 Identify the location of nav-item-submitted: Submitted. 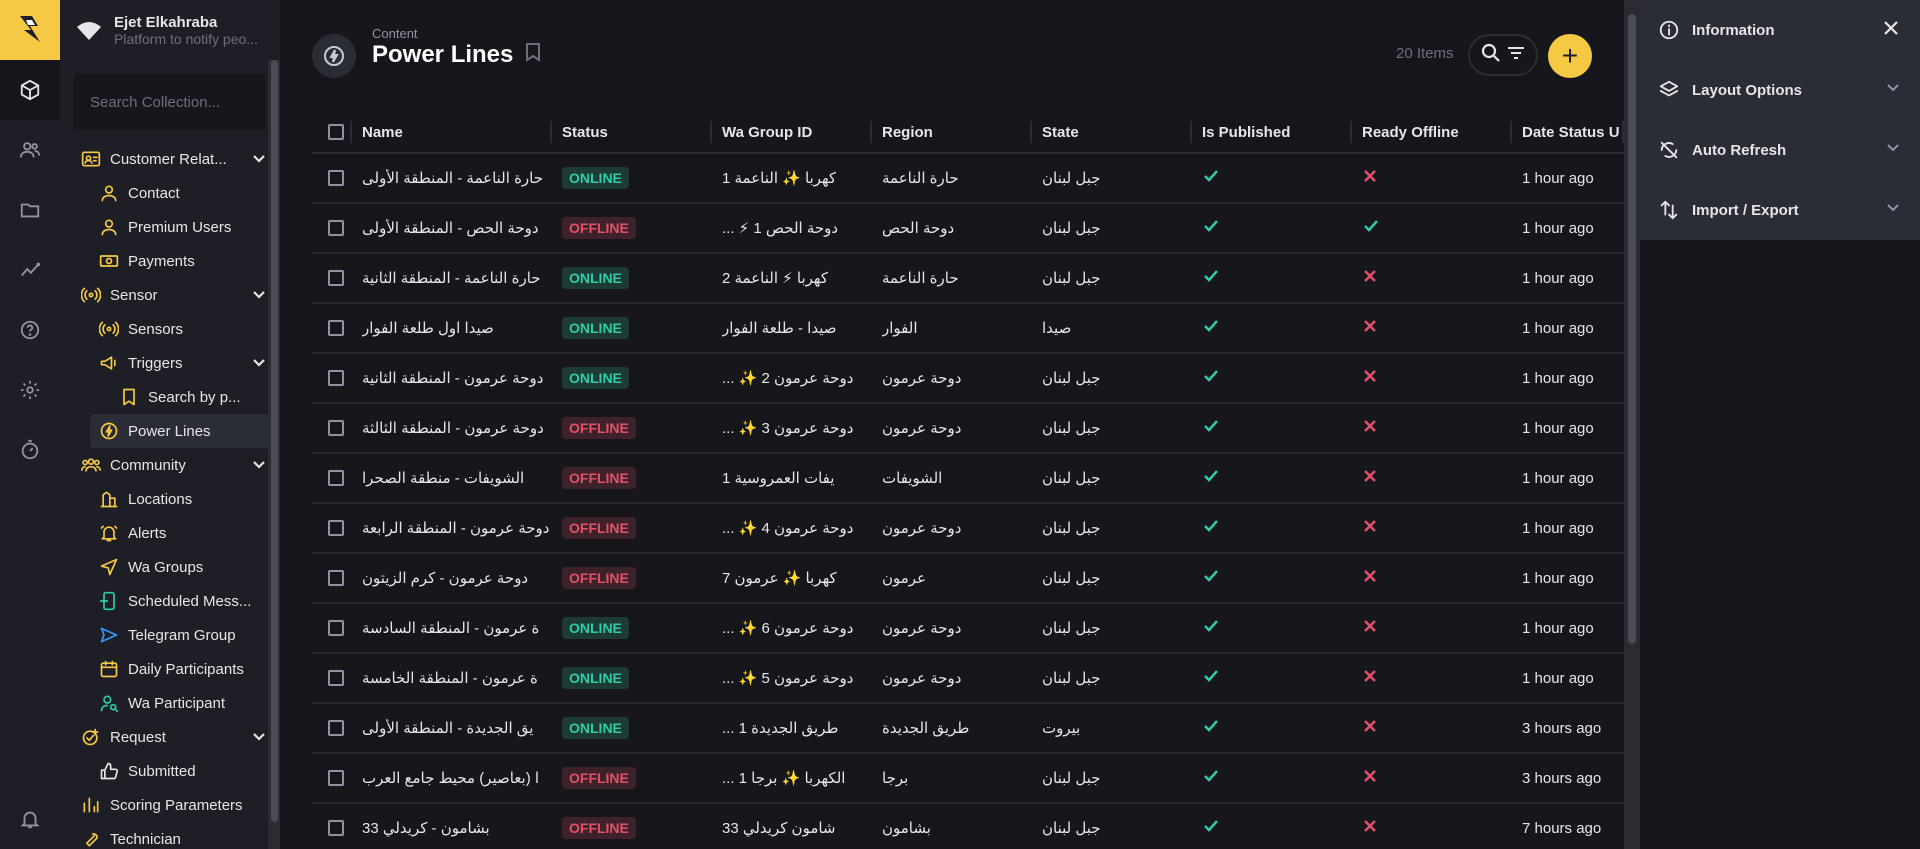
(168, 771).